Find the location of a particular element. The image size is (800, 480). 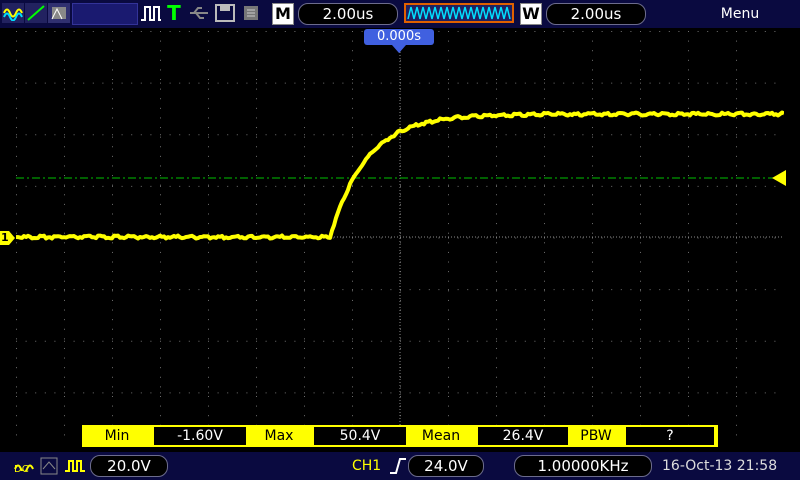

measure-value-max: 50.4V is located at coordinates (360, 436).